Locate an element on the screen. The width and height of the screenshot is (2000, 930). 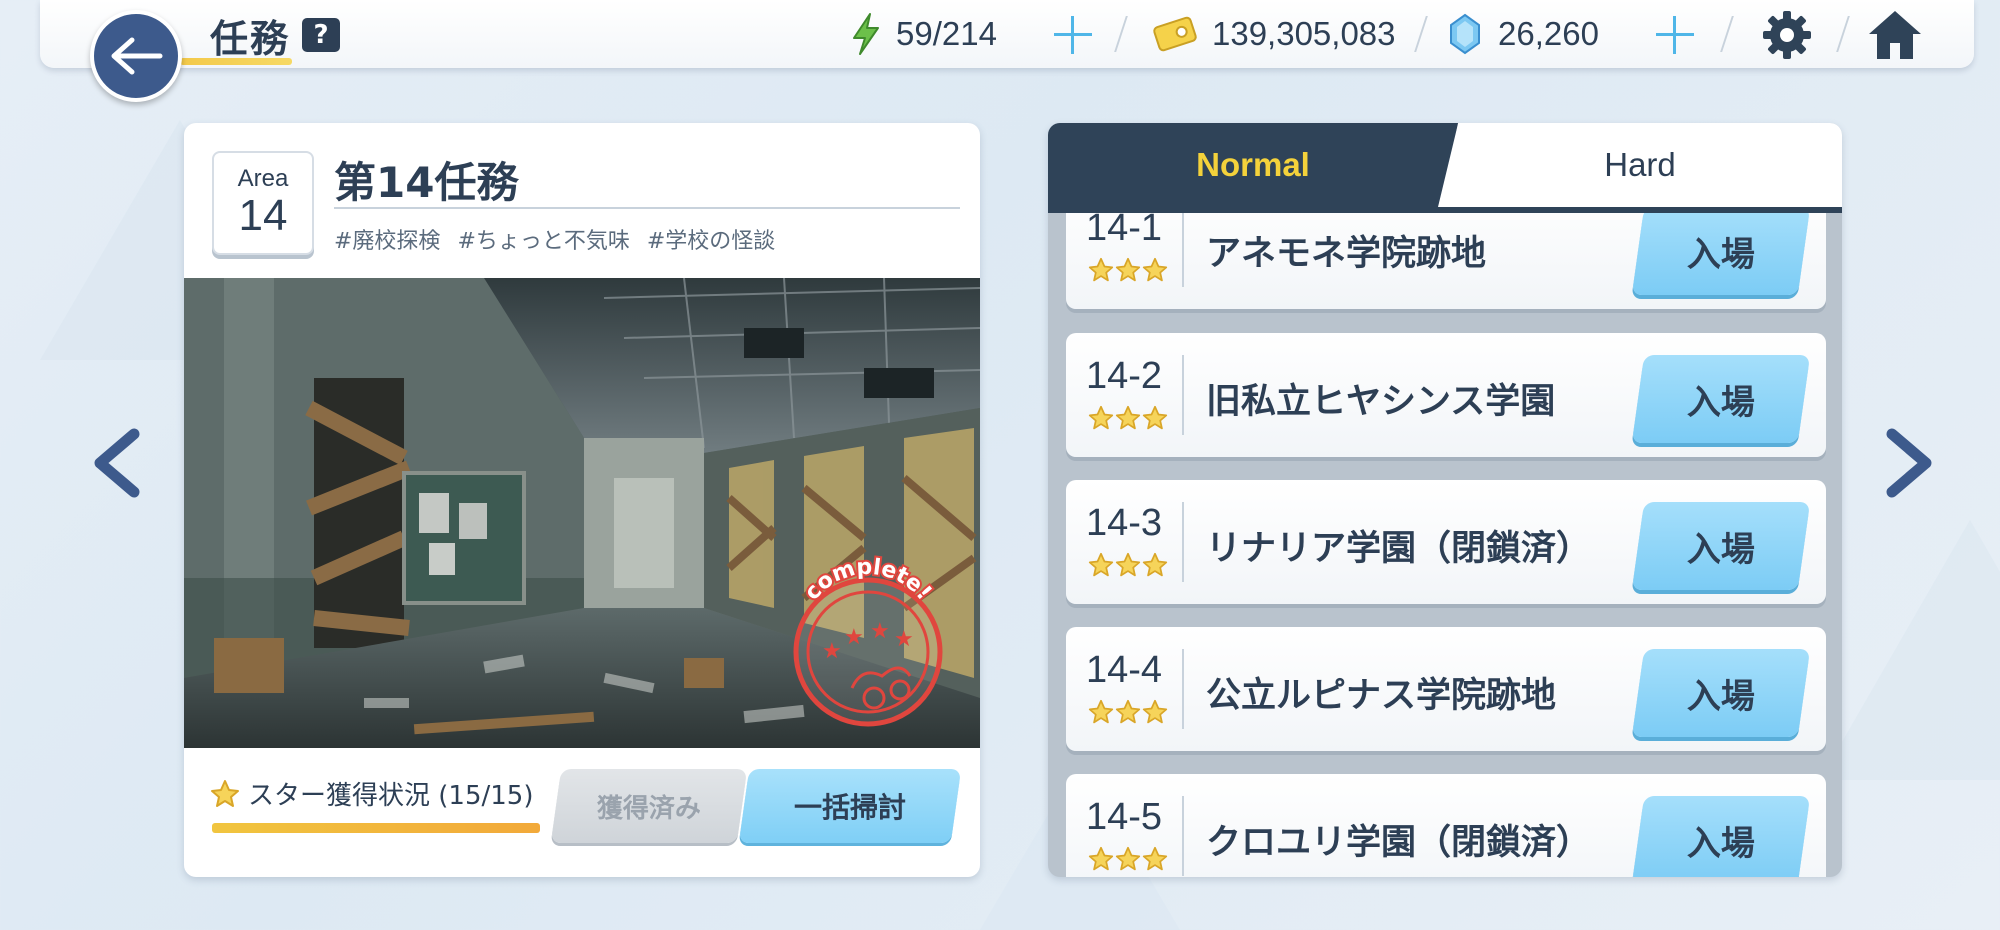
mission-tags: #廃校探検 #ちょっと不気味 #学校の怪談 is located at coordinates (559, 239).